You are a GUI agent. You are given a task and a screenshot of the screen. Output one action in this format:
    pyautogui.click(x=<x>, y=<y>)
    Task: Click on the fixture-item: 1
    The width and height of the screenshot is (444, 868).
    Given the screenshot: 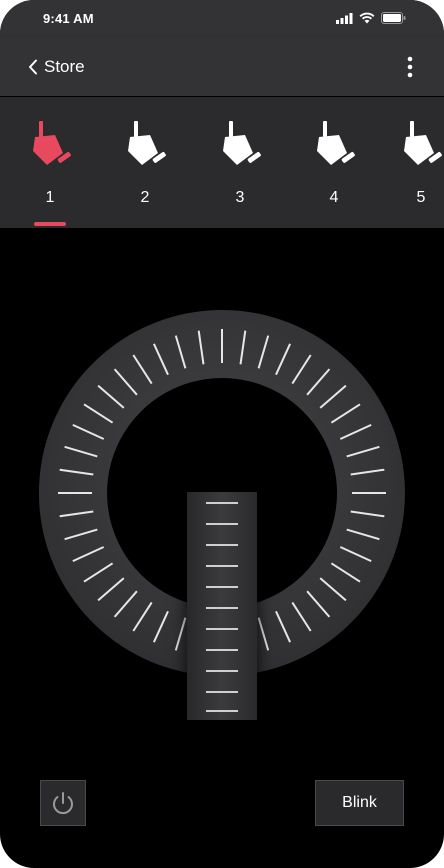 What is the action you would take?
    pyautogui.click(x=50, y=162)
    